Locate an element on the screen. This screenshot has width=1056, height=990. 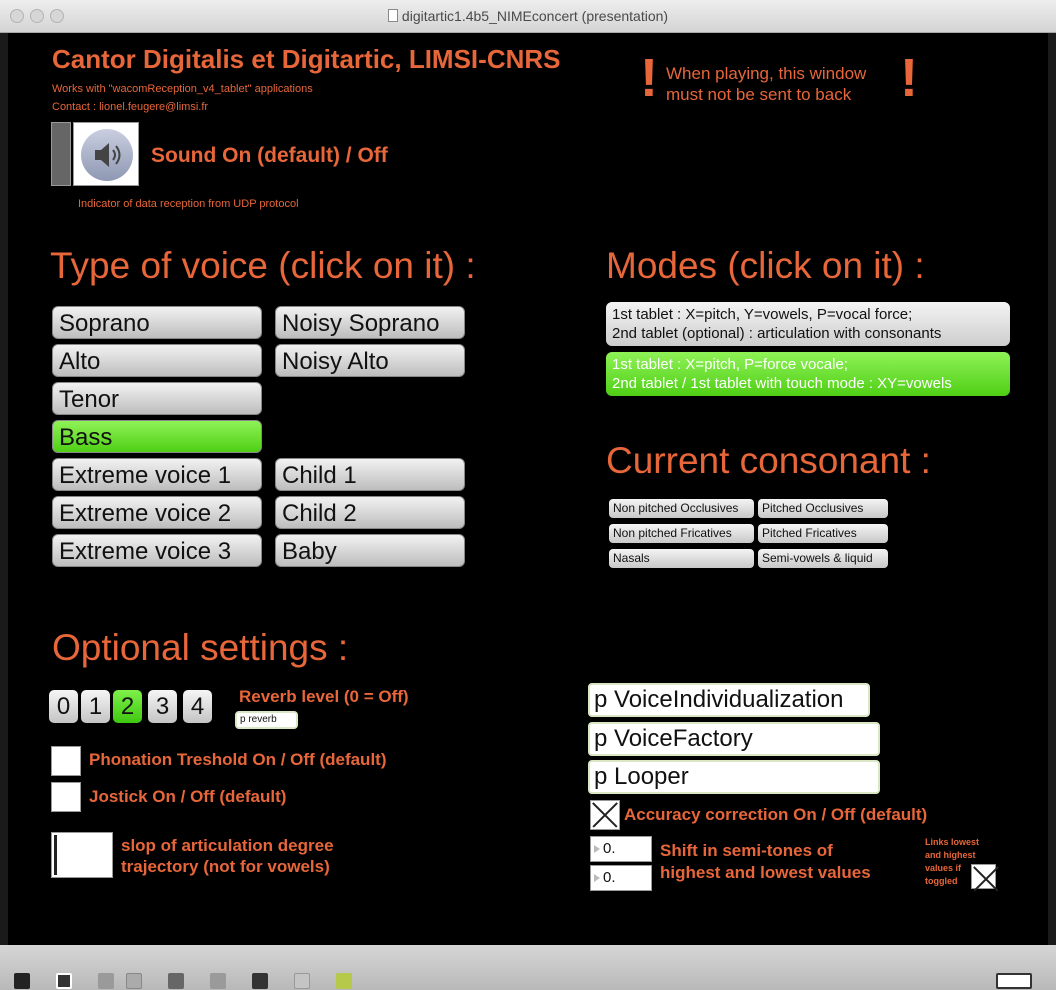
slop-slider is located at coordinates (82, 855).